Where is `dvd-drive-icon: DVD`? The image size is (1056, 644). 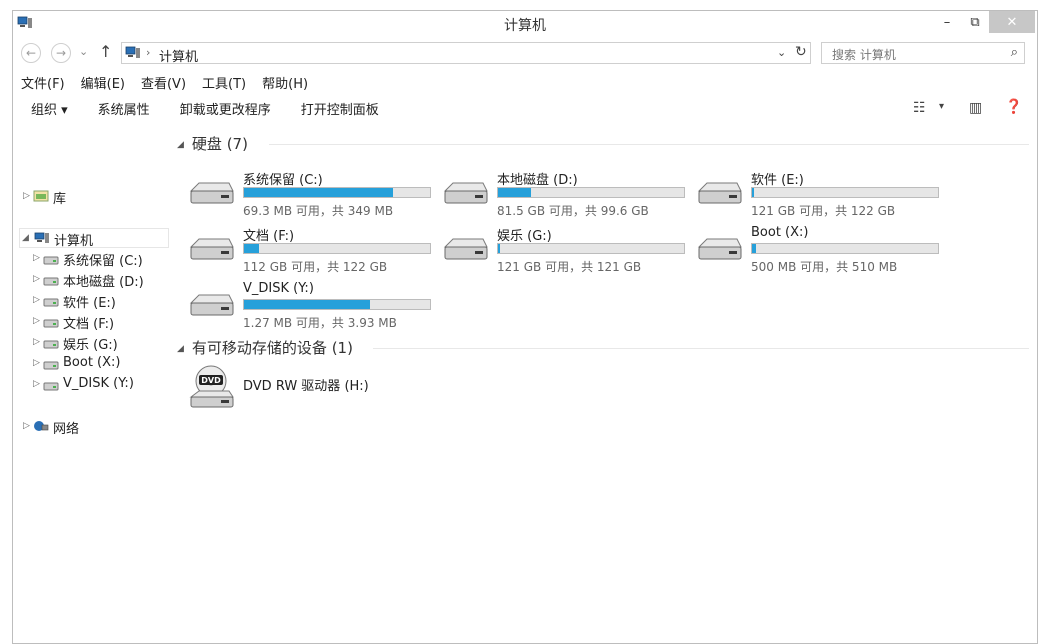
dvd-drive-icon: DVD is located at coordinates (211, 386).